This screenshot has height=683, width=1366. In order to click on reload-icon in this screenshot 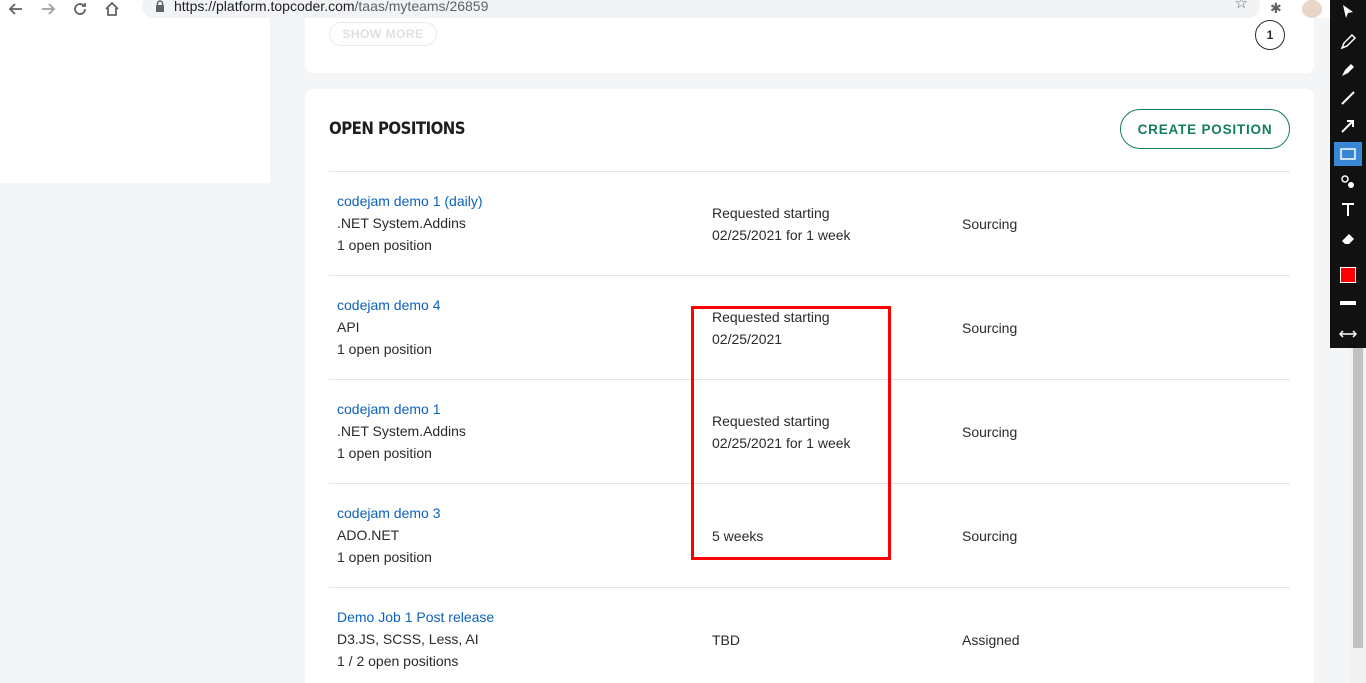, I will do `click(80, 9)`.